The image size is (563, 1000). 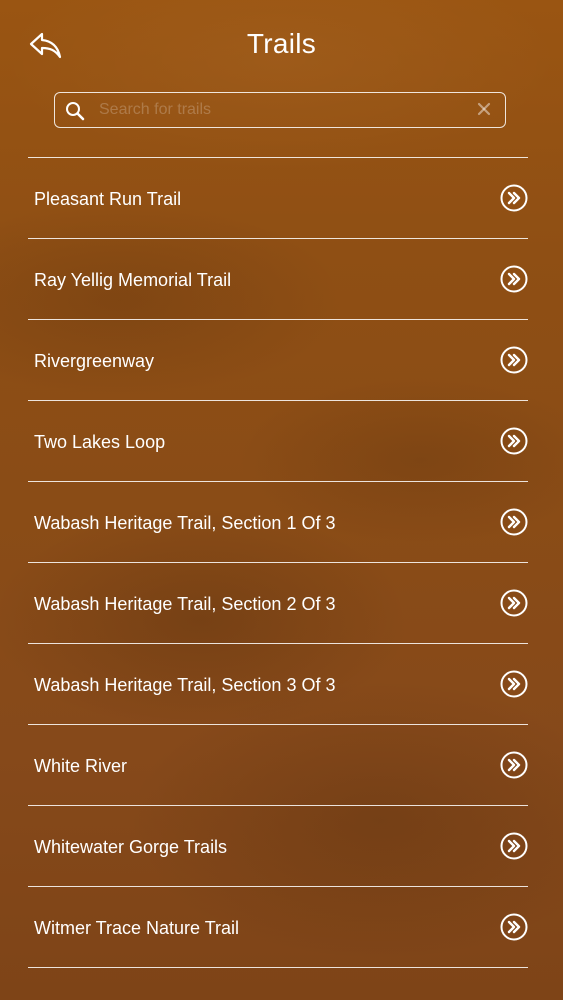 I want to click on list-item: White River, so click(x=278, y=765).